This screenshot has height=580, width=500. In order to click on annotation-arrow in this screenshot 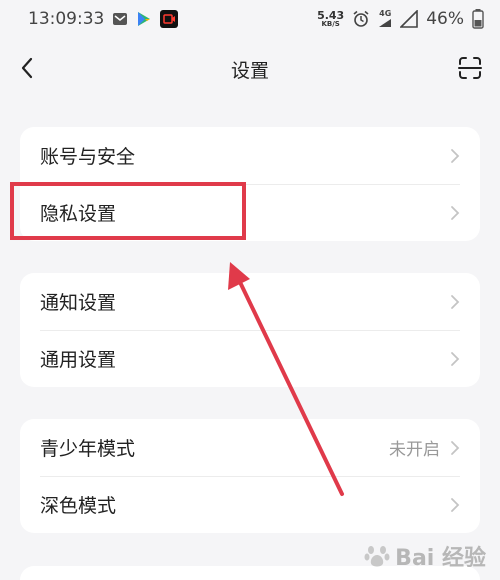, I will do `click(286, 379)`.